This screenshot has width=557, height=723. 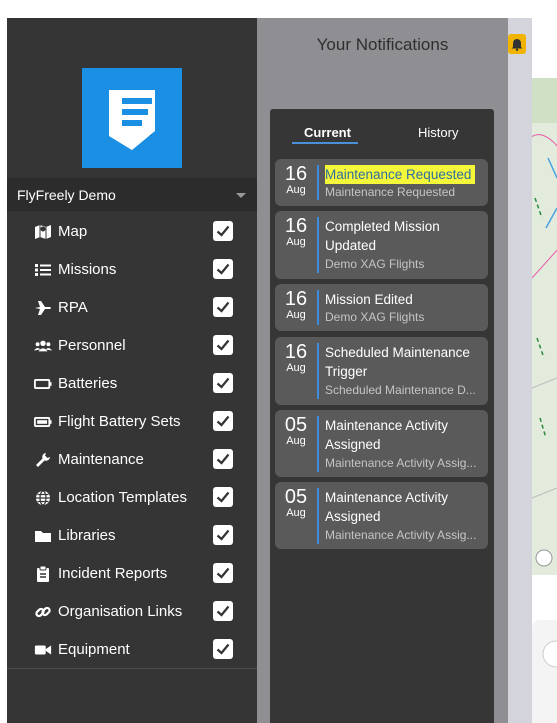 I want to click on sidebar-divider, so click(x=132, y=668).